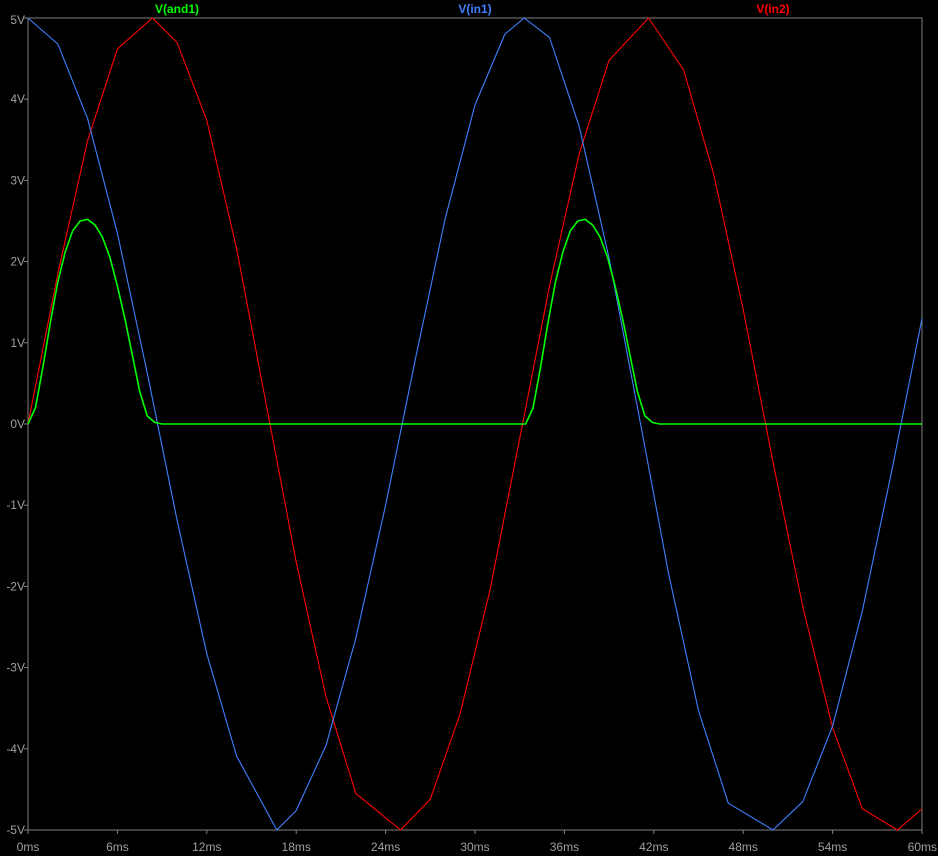 The width and height of the screenshot is (938, 856). What do you see at coordinates (15, 749) in the screenshot?
I see `y-tick-label: -4V` at bounding box center [15, 749].